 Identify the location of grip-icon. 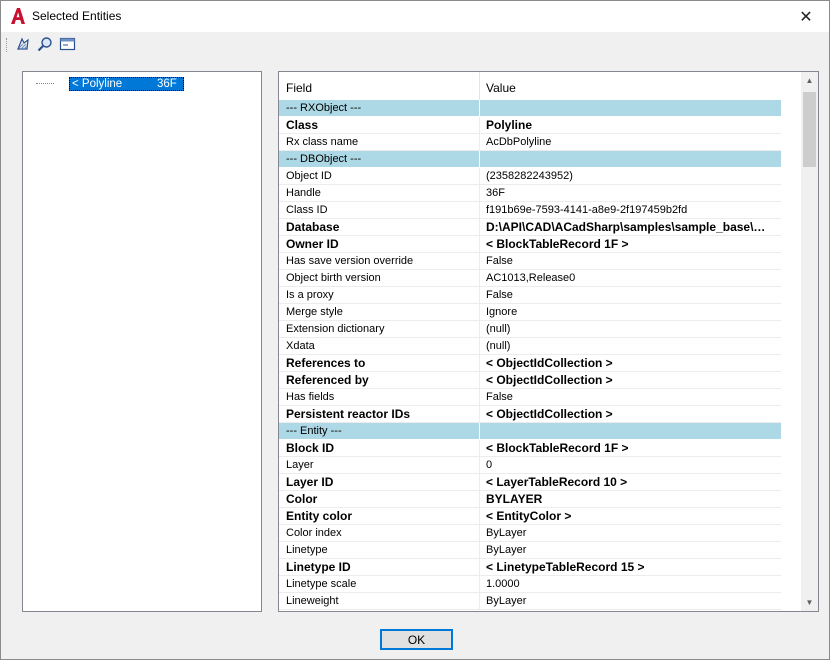
(7, 45).